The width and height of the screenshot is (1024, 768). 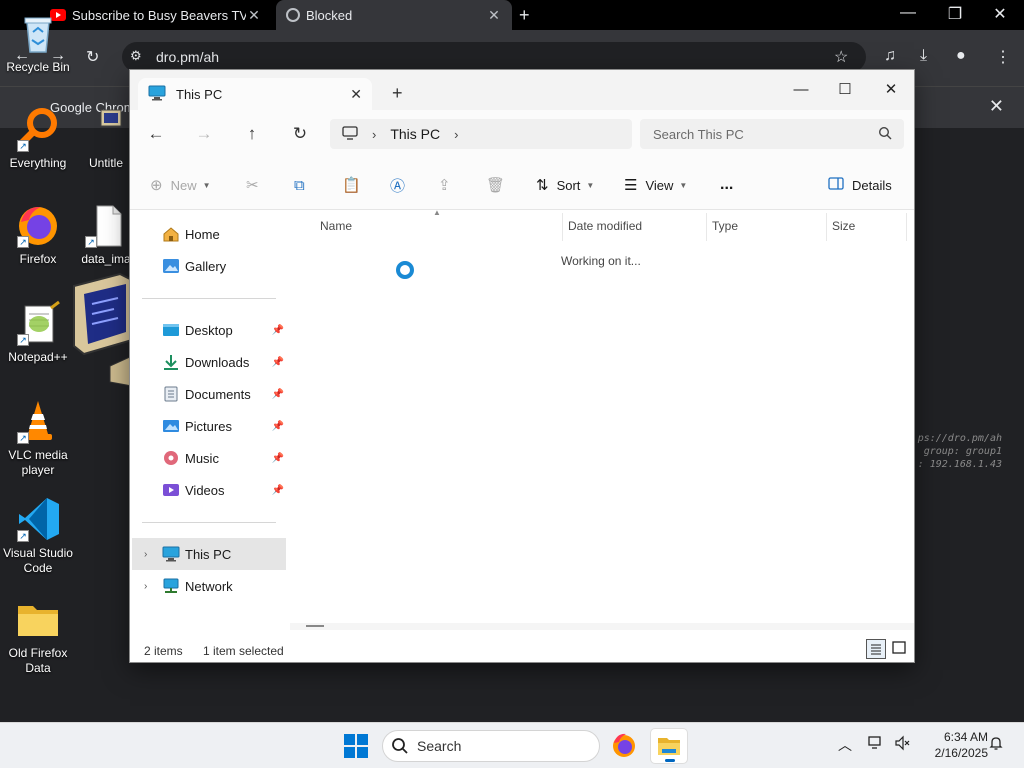 I want to click on delete-button: 🗑, so click(x=495, y=185).